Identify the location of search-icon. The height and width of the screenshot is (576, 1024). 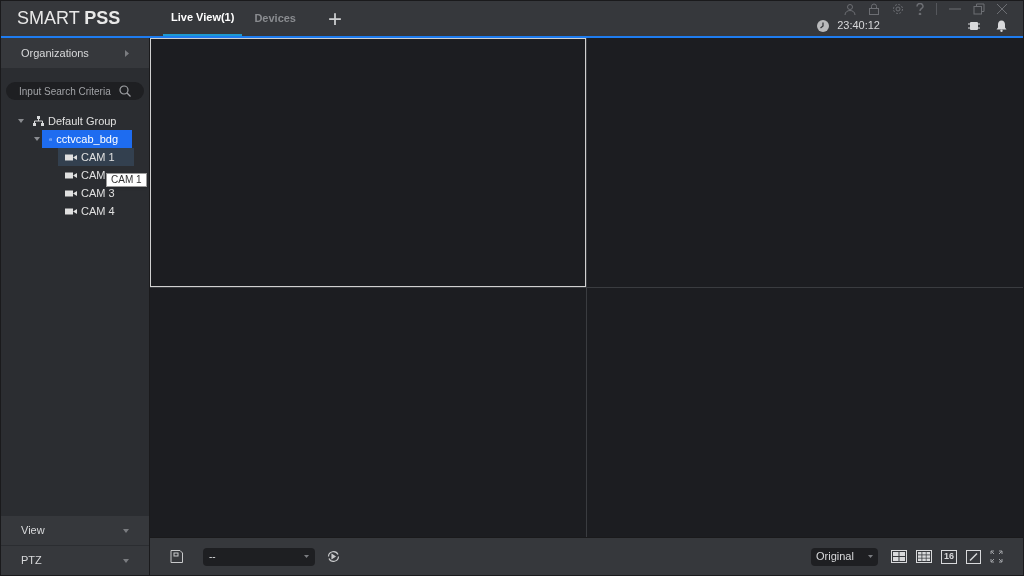
(125, 91).